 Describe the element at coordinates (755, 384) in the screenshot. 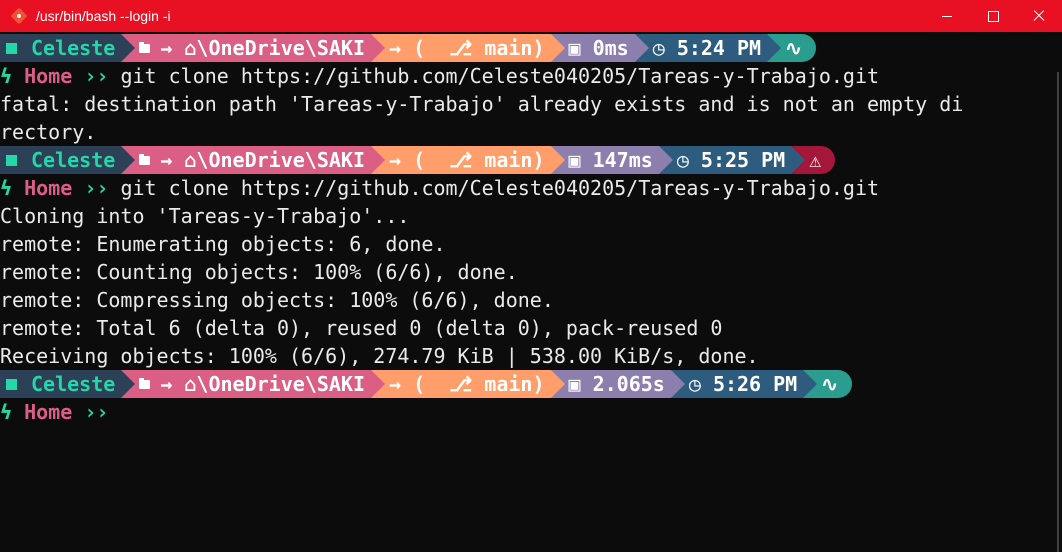

I see `clock-time: 5:26 PM` at that location.